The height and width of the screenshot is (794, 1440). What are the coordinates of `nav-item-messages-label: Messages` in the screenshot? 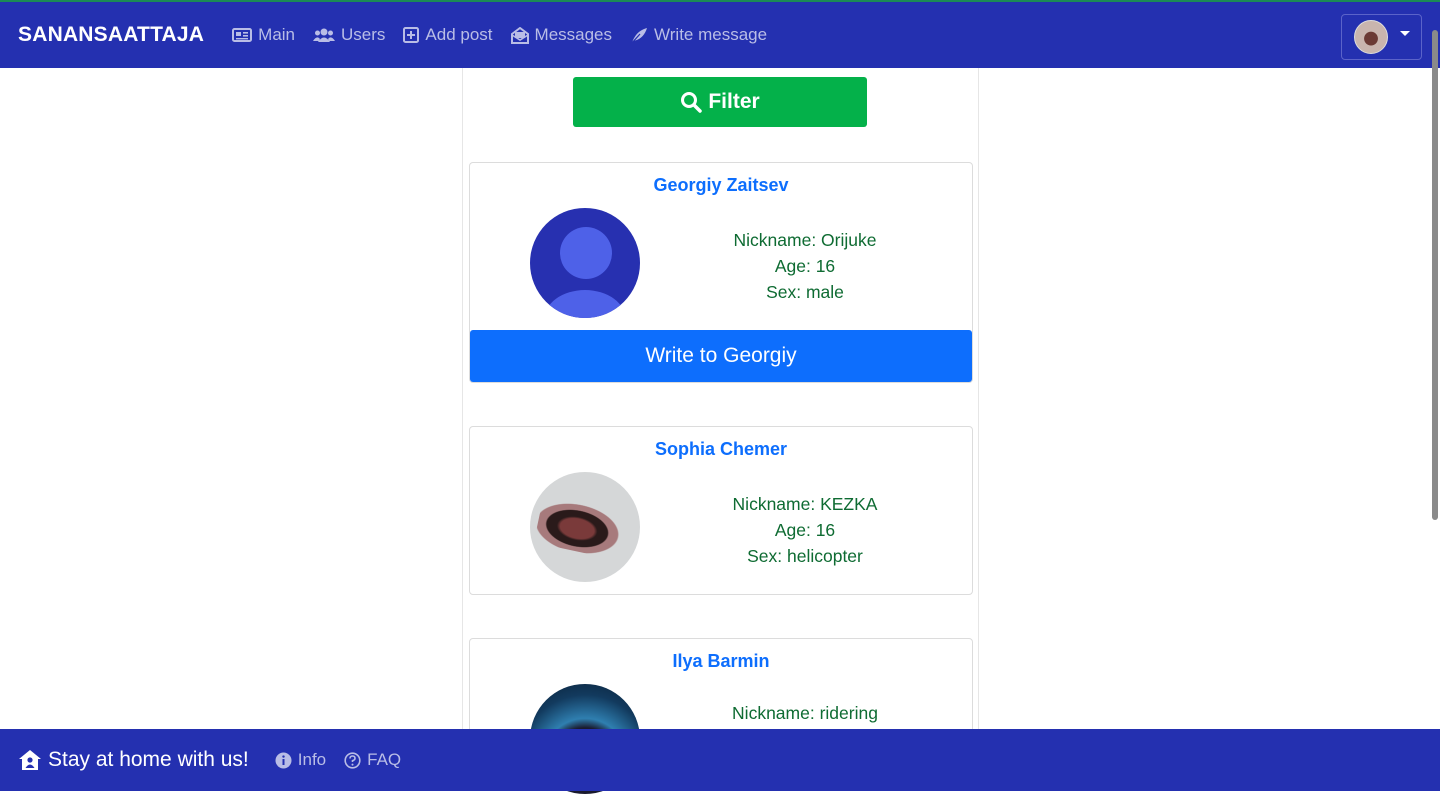 It's located at (573, 34).